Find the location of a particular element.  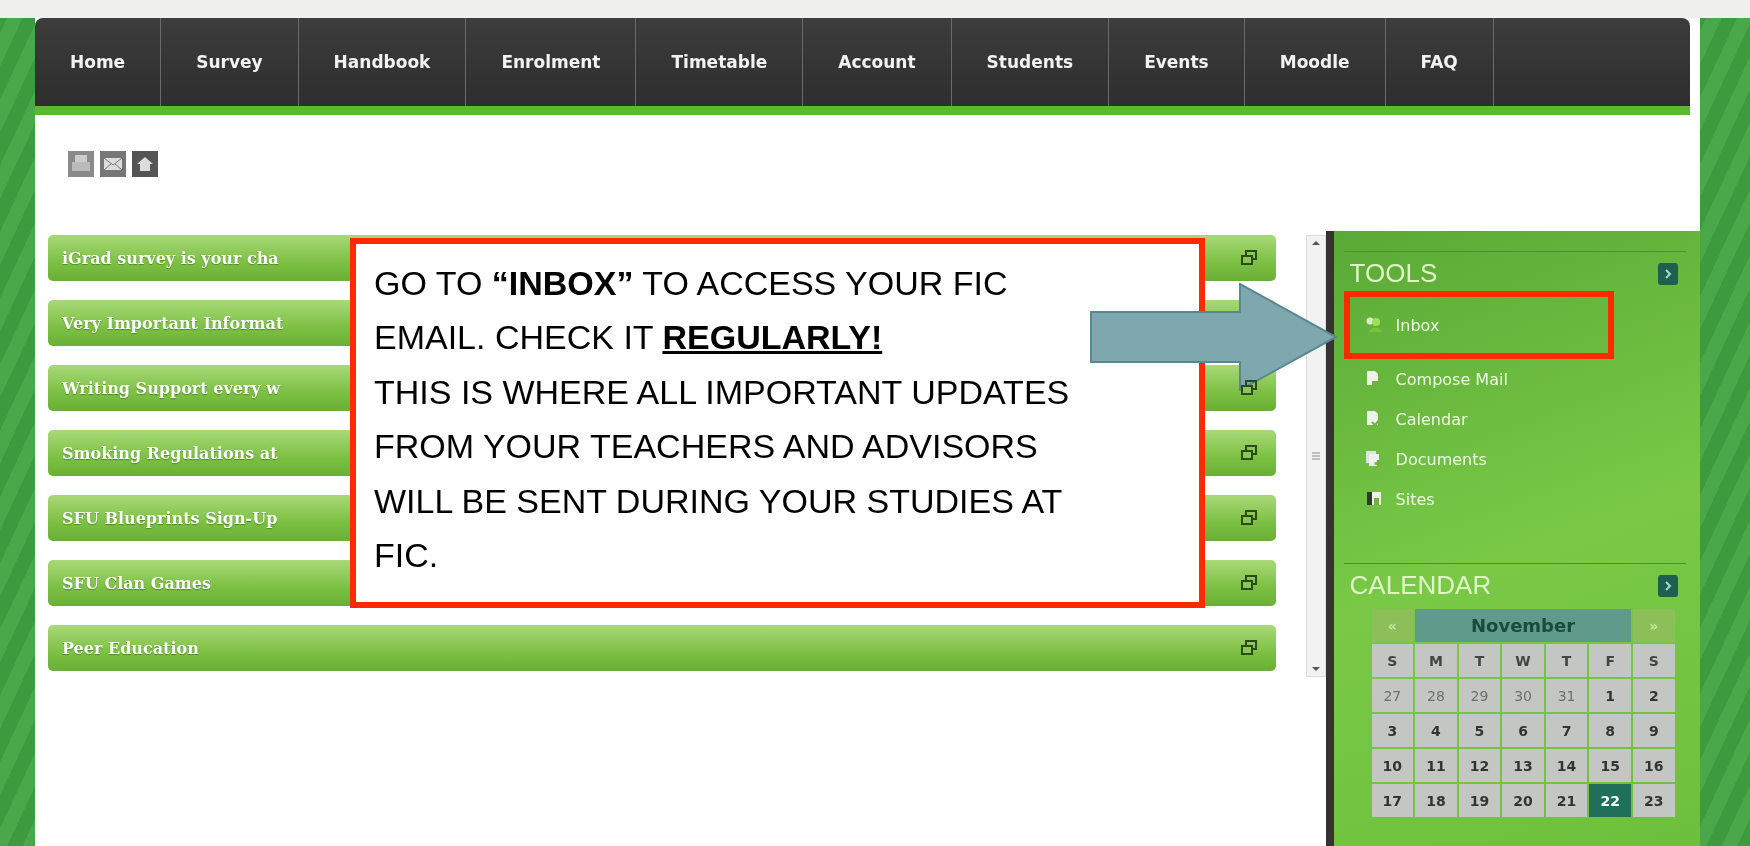

calendar-day: 2 is located at coordinates (1653, 695).